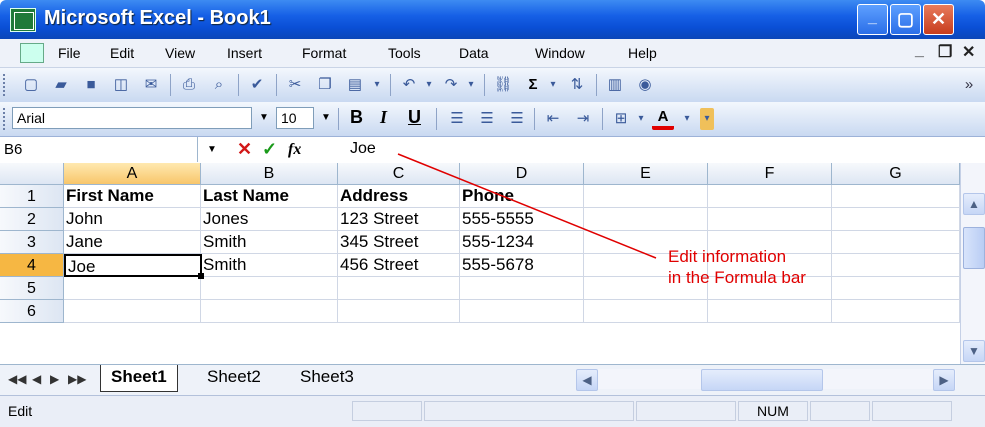  What do you see at coordinates (737, 277) in the screenshot?
I see `annotation-line-2: in the Formula bar` at bounding box center [737, 277].